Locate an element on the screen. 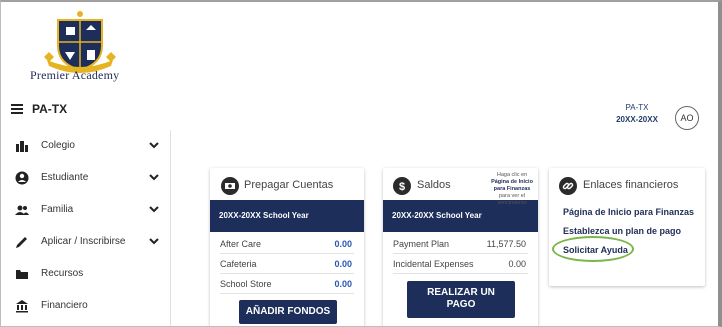 The width and height of the screenshot is (722, 327). prepay-row: School Store 0.00 is located at coordinates (287, 284).